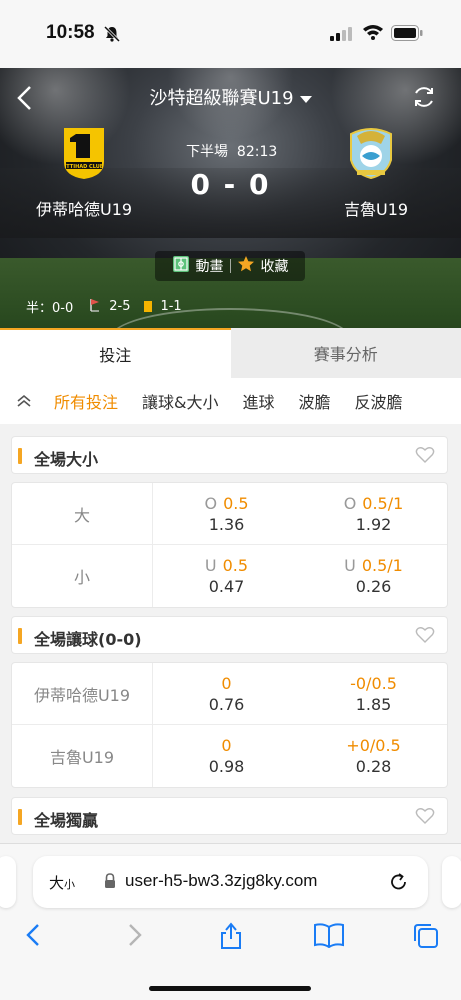 The width and height of the screenshot is (461, 1000). I want to click on league-selector: 沙特超級聯賽U19, so click(230, 97).